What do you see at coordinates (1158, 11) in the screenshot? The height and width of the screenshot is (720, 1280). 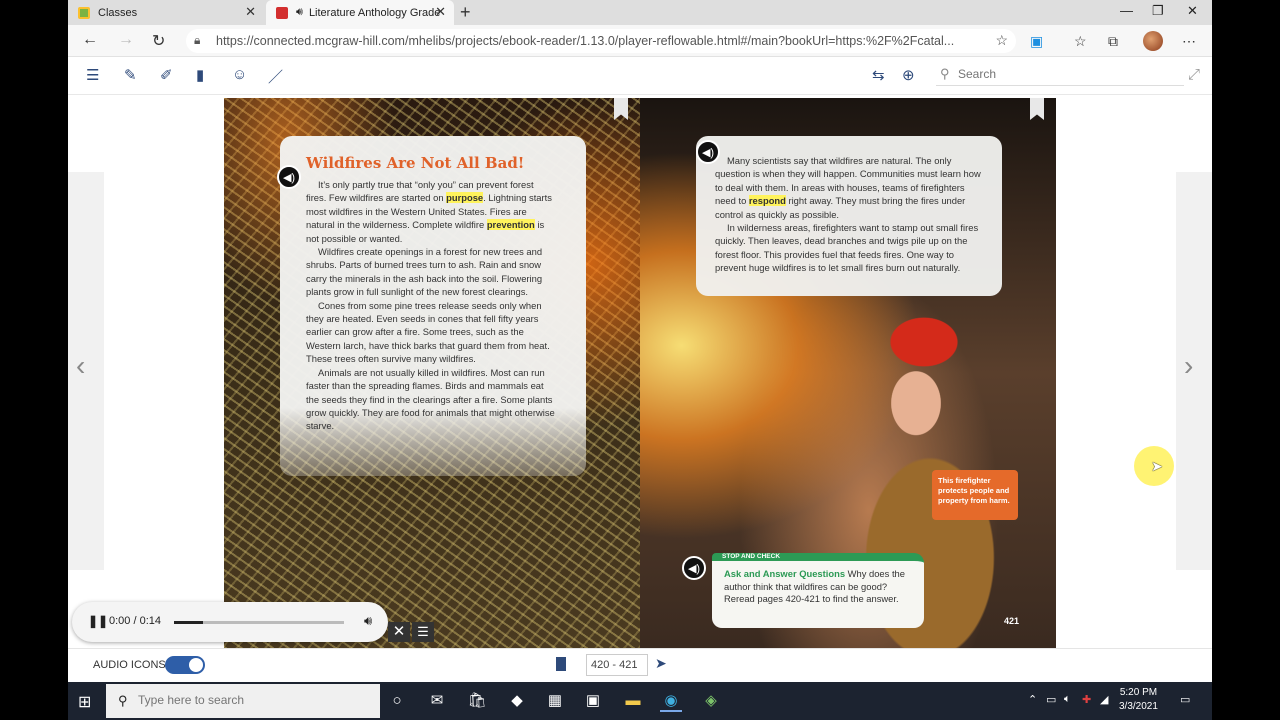 I see `restore-icon: ❐` at bounding box center [1158, 11].